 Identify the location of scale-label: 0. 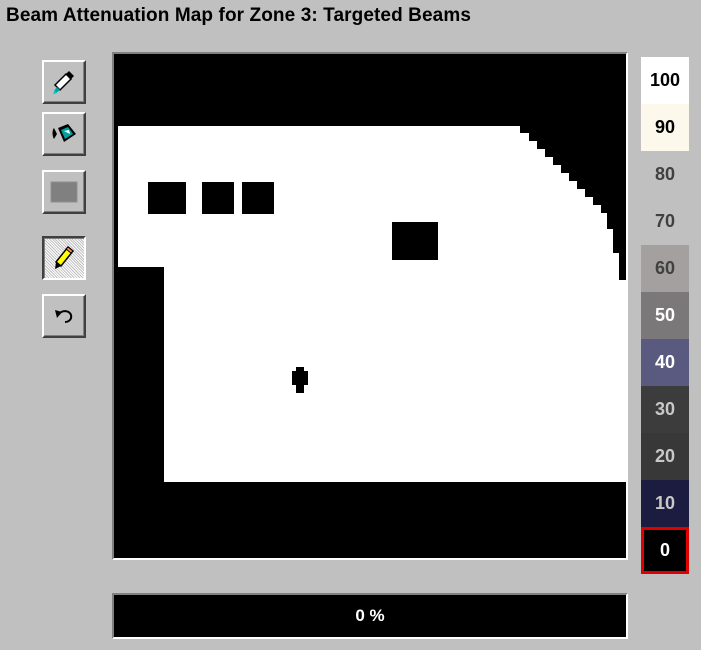
(664, 550).